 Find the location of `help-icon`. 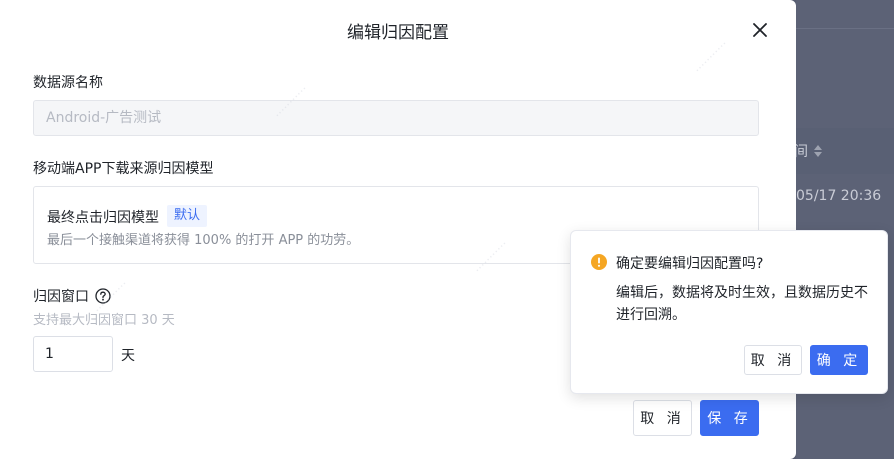

help-icon is located at coordinates (103, 296).